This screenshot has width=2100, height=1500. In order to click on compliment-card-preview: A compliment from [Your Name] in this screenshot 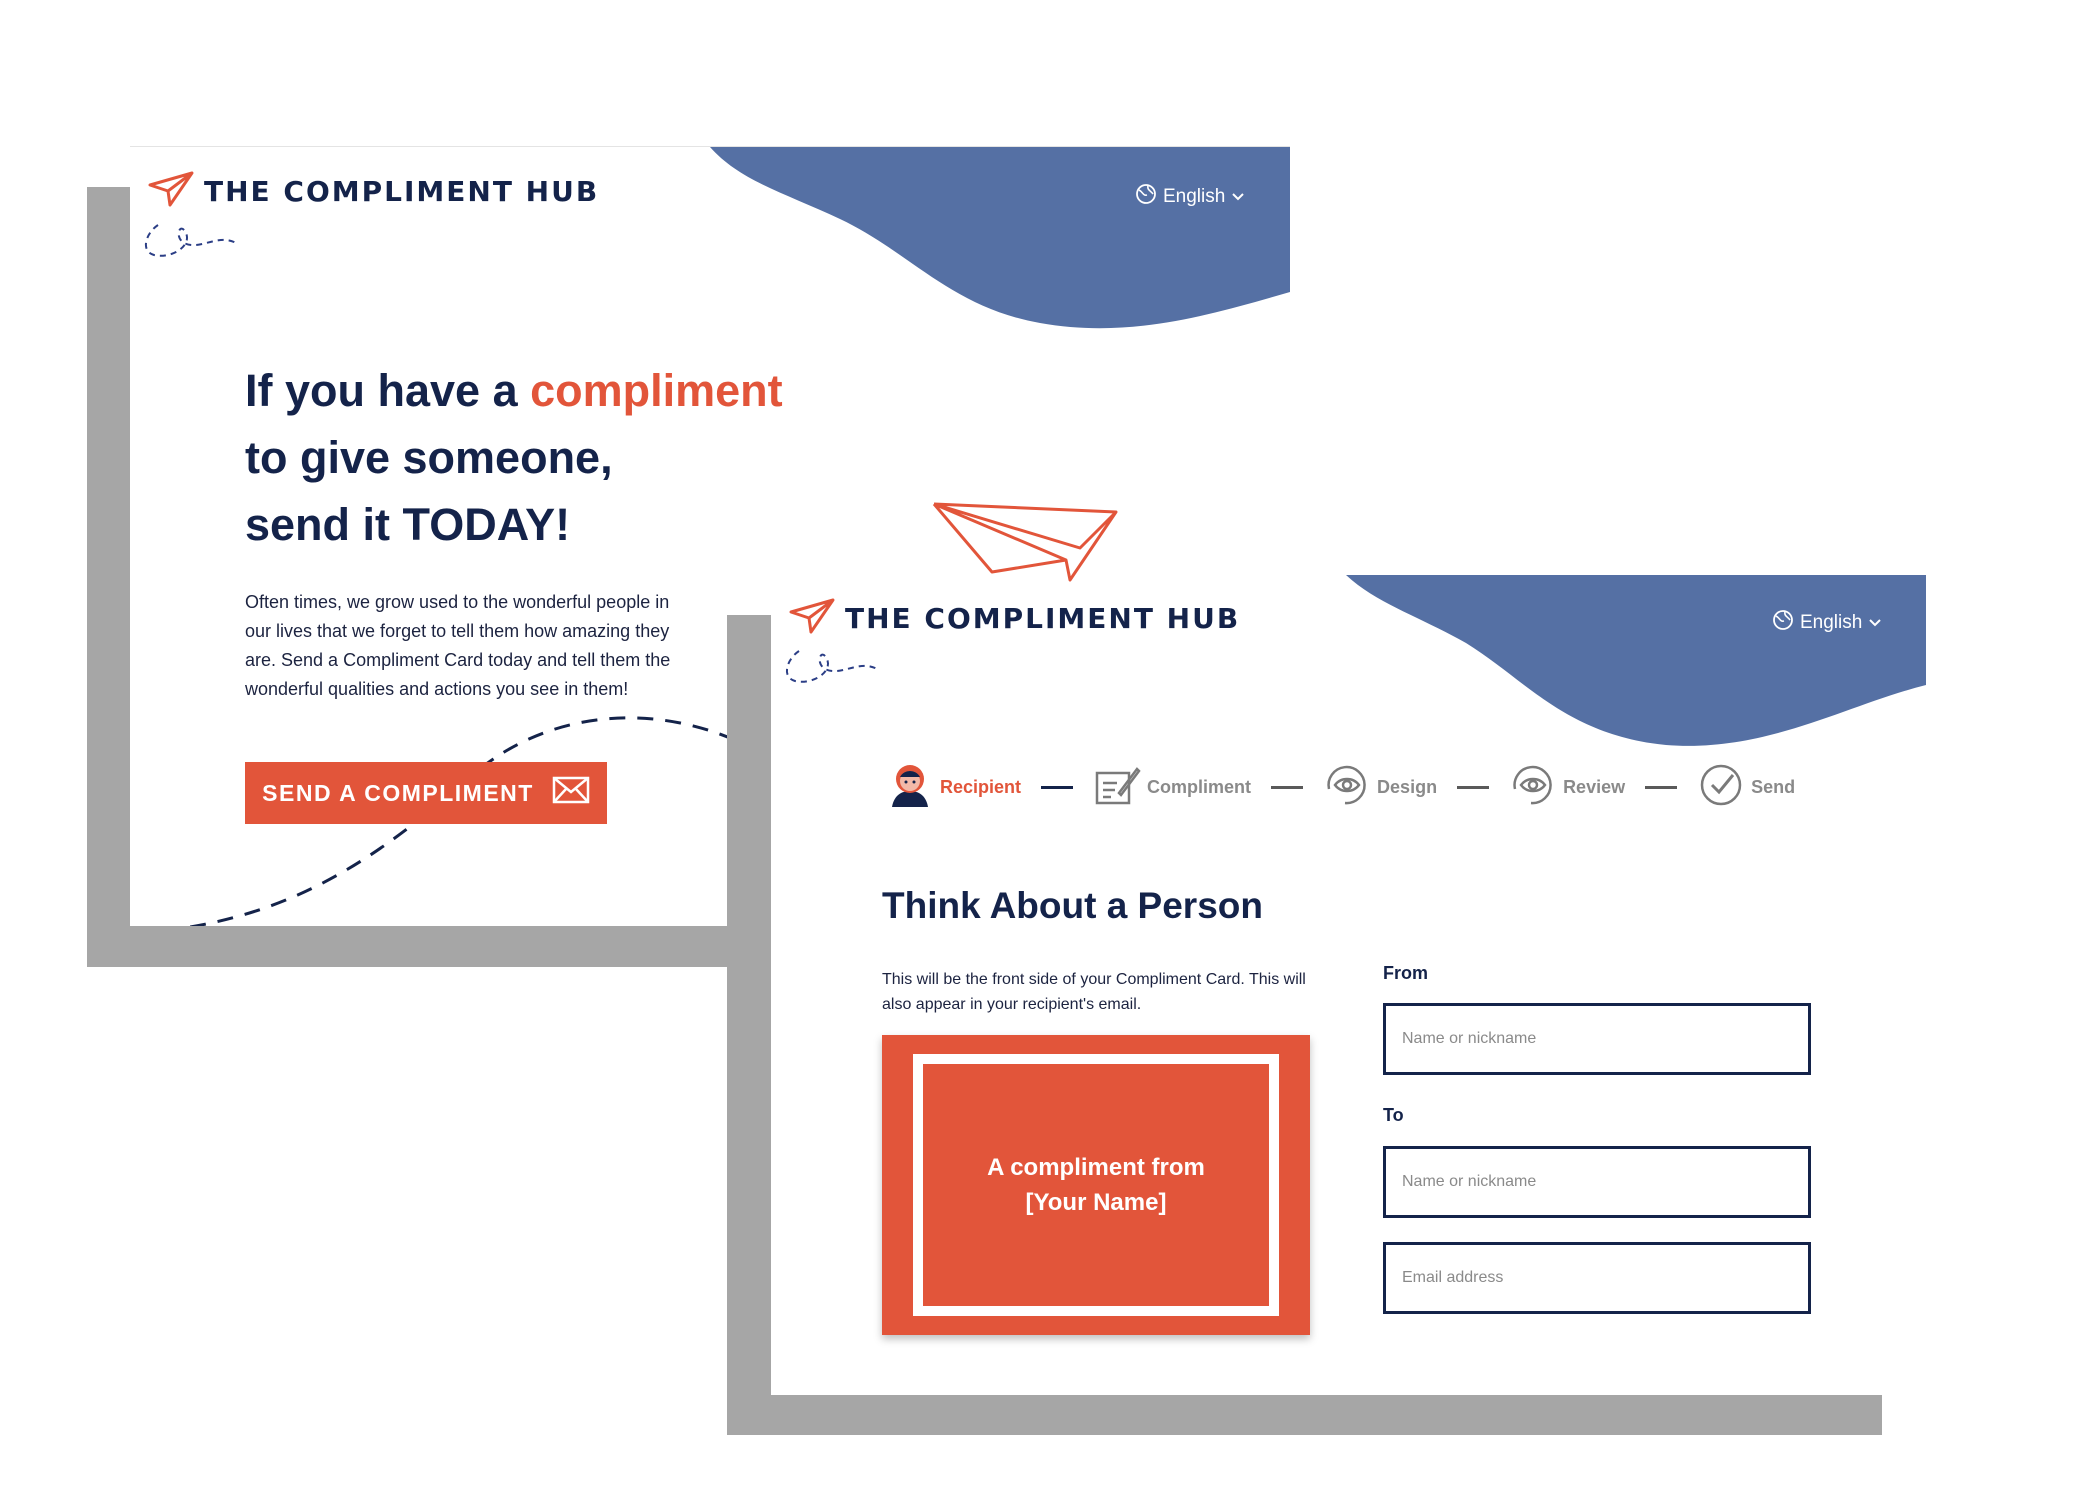, I will do `click(1096, 1185)`.